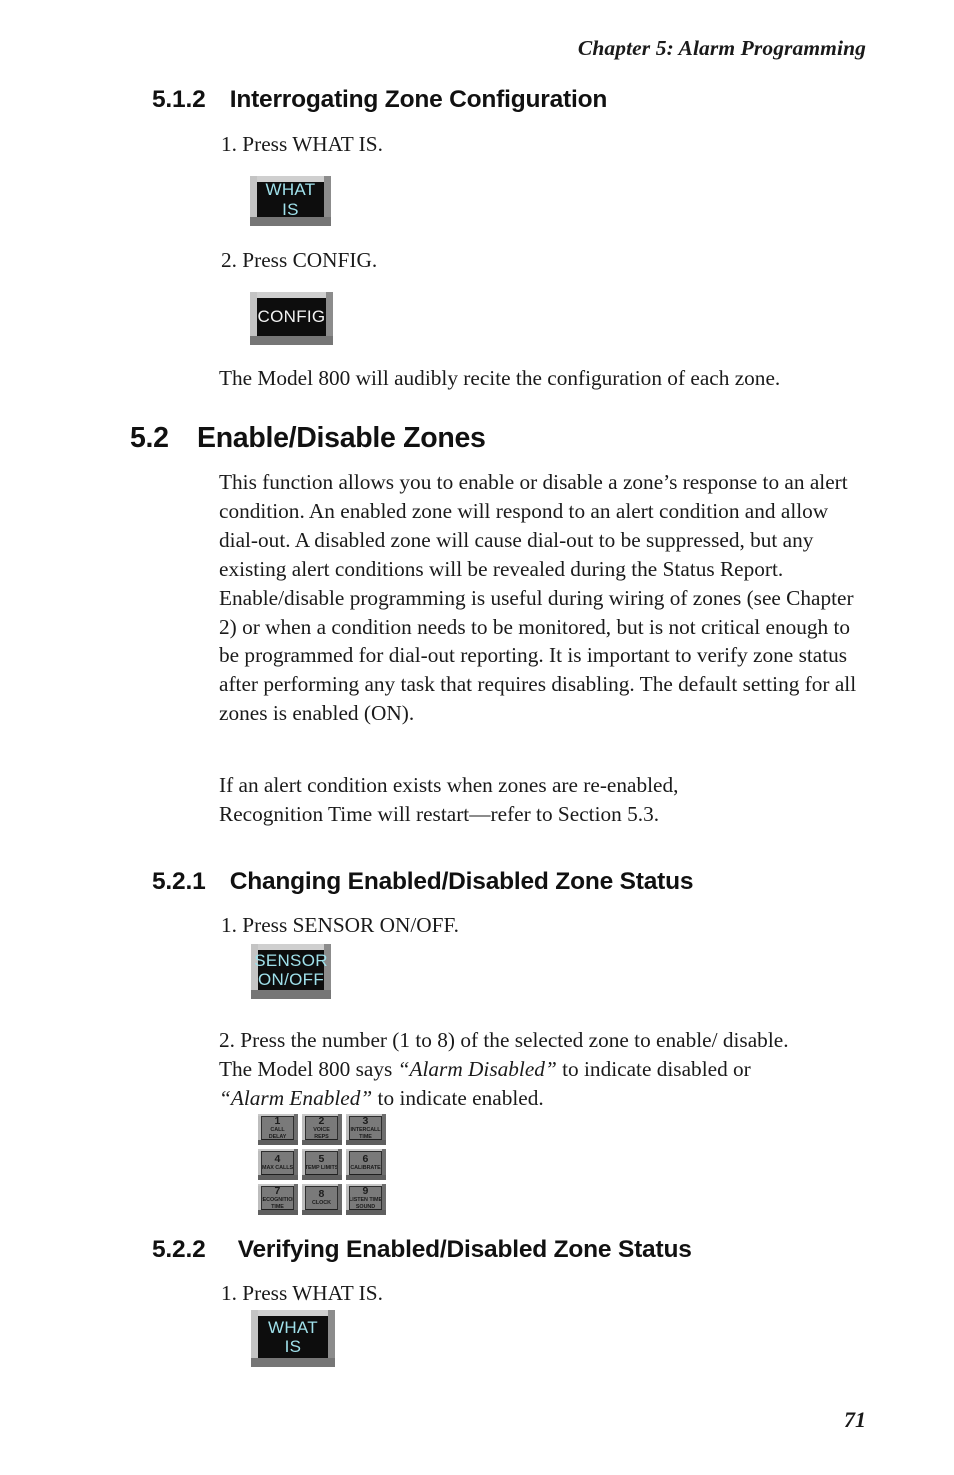  Describe the element at coordinates (277, 1136) in the screenshot. I see `keypad-key-1-label2: DELAY` at that location.